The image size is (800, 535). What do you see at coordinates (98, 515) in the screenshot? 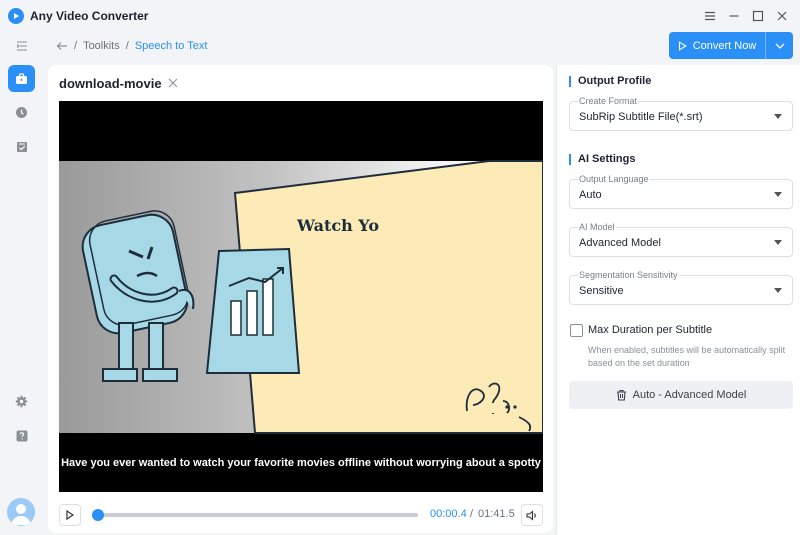
I see `progress-handle` at bounding box center [98, 515].